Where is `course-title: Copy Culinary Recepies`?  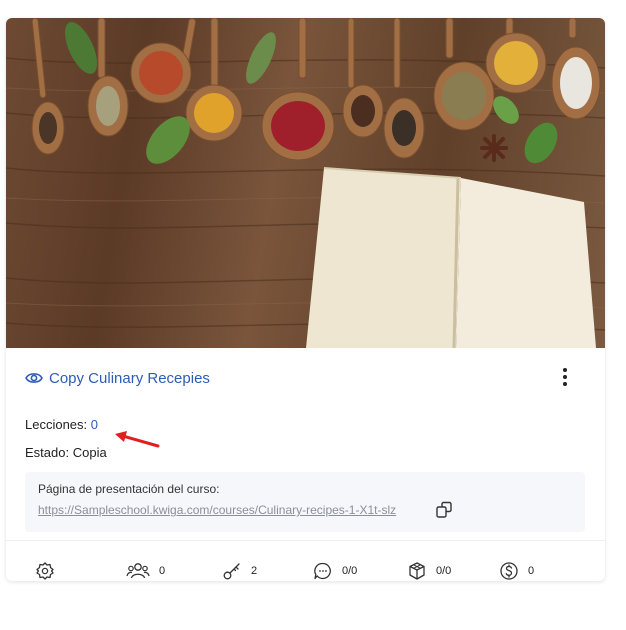 course-title: Copy Culinary Recepies is located at coordinates (129, 378).